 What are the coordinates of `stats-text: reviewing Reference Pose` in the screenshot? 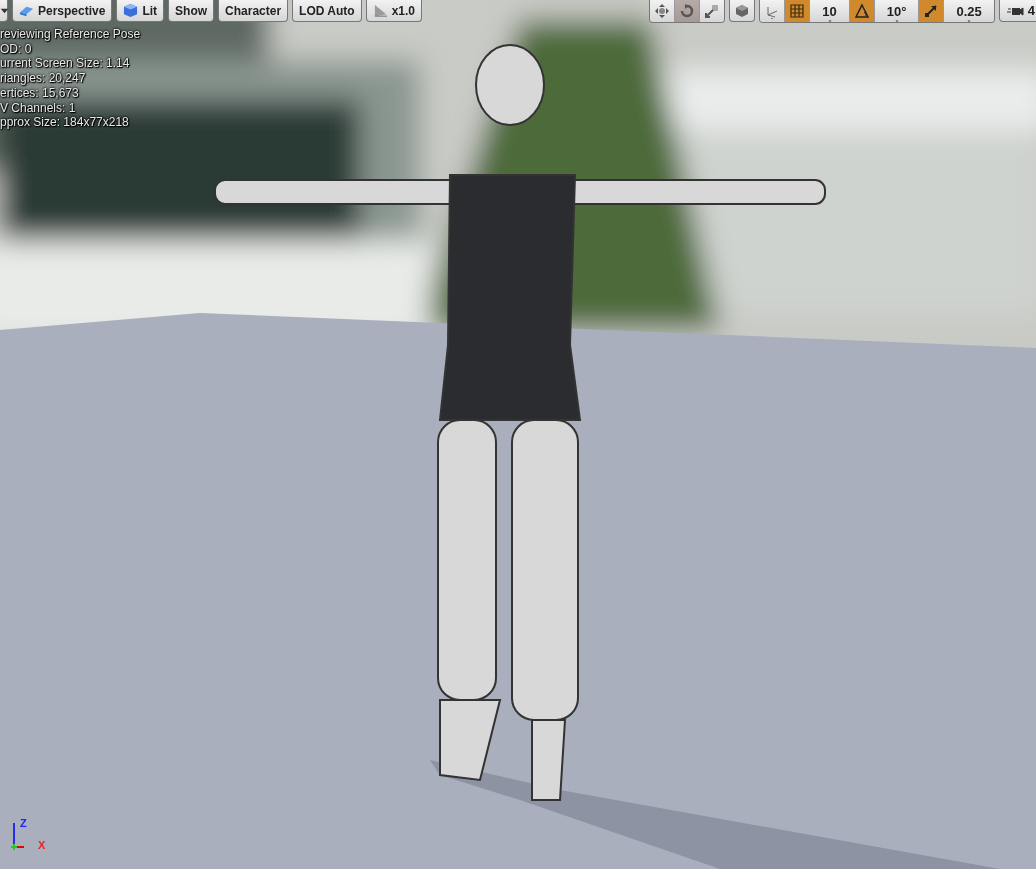 It's located at (70, 34).